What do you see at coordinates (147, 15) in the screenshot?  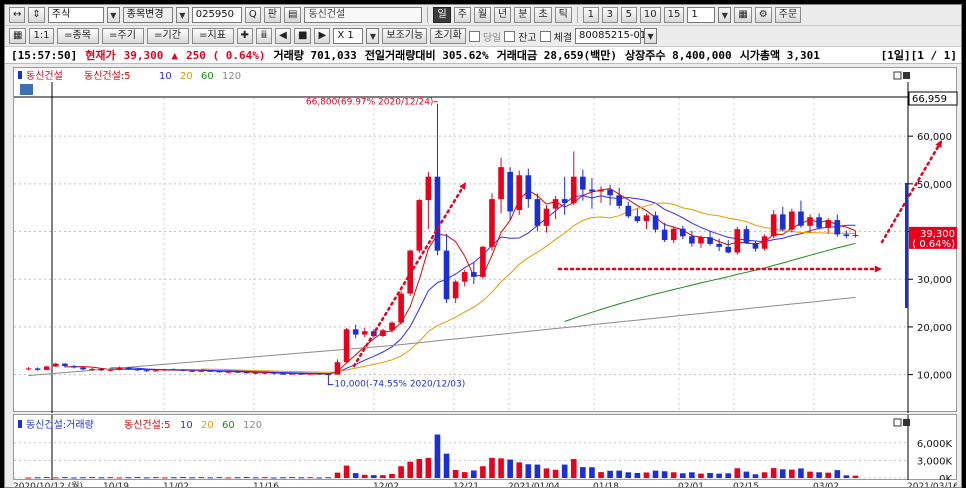 I see `stock-change-button: 종목변경` at bounding box center [147, 15].